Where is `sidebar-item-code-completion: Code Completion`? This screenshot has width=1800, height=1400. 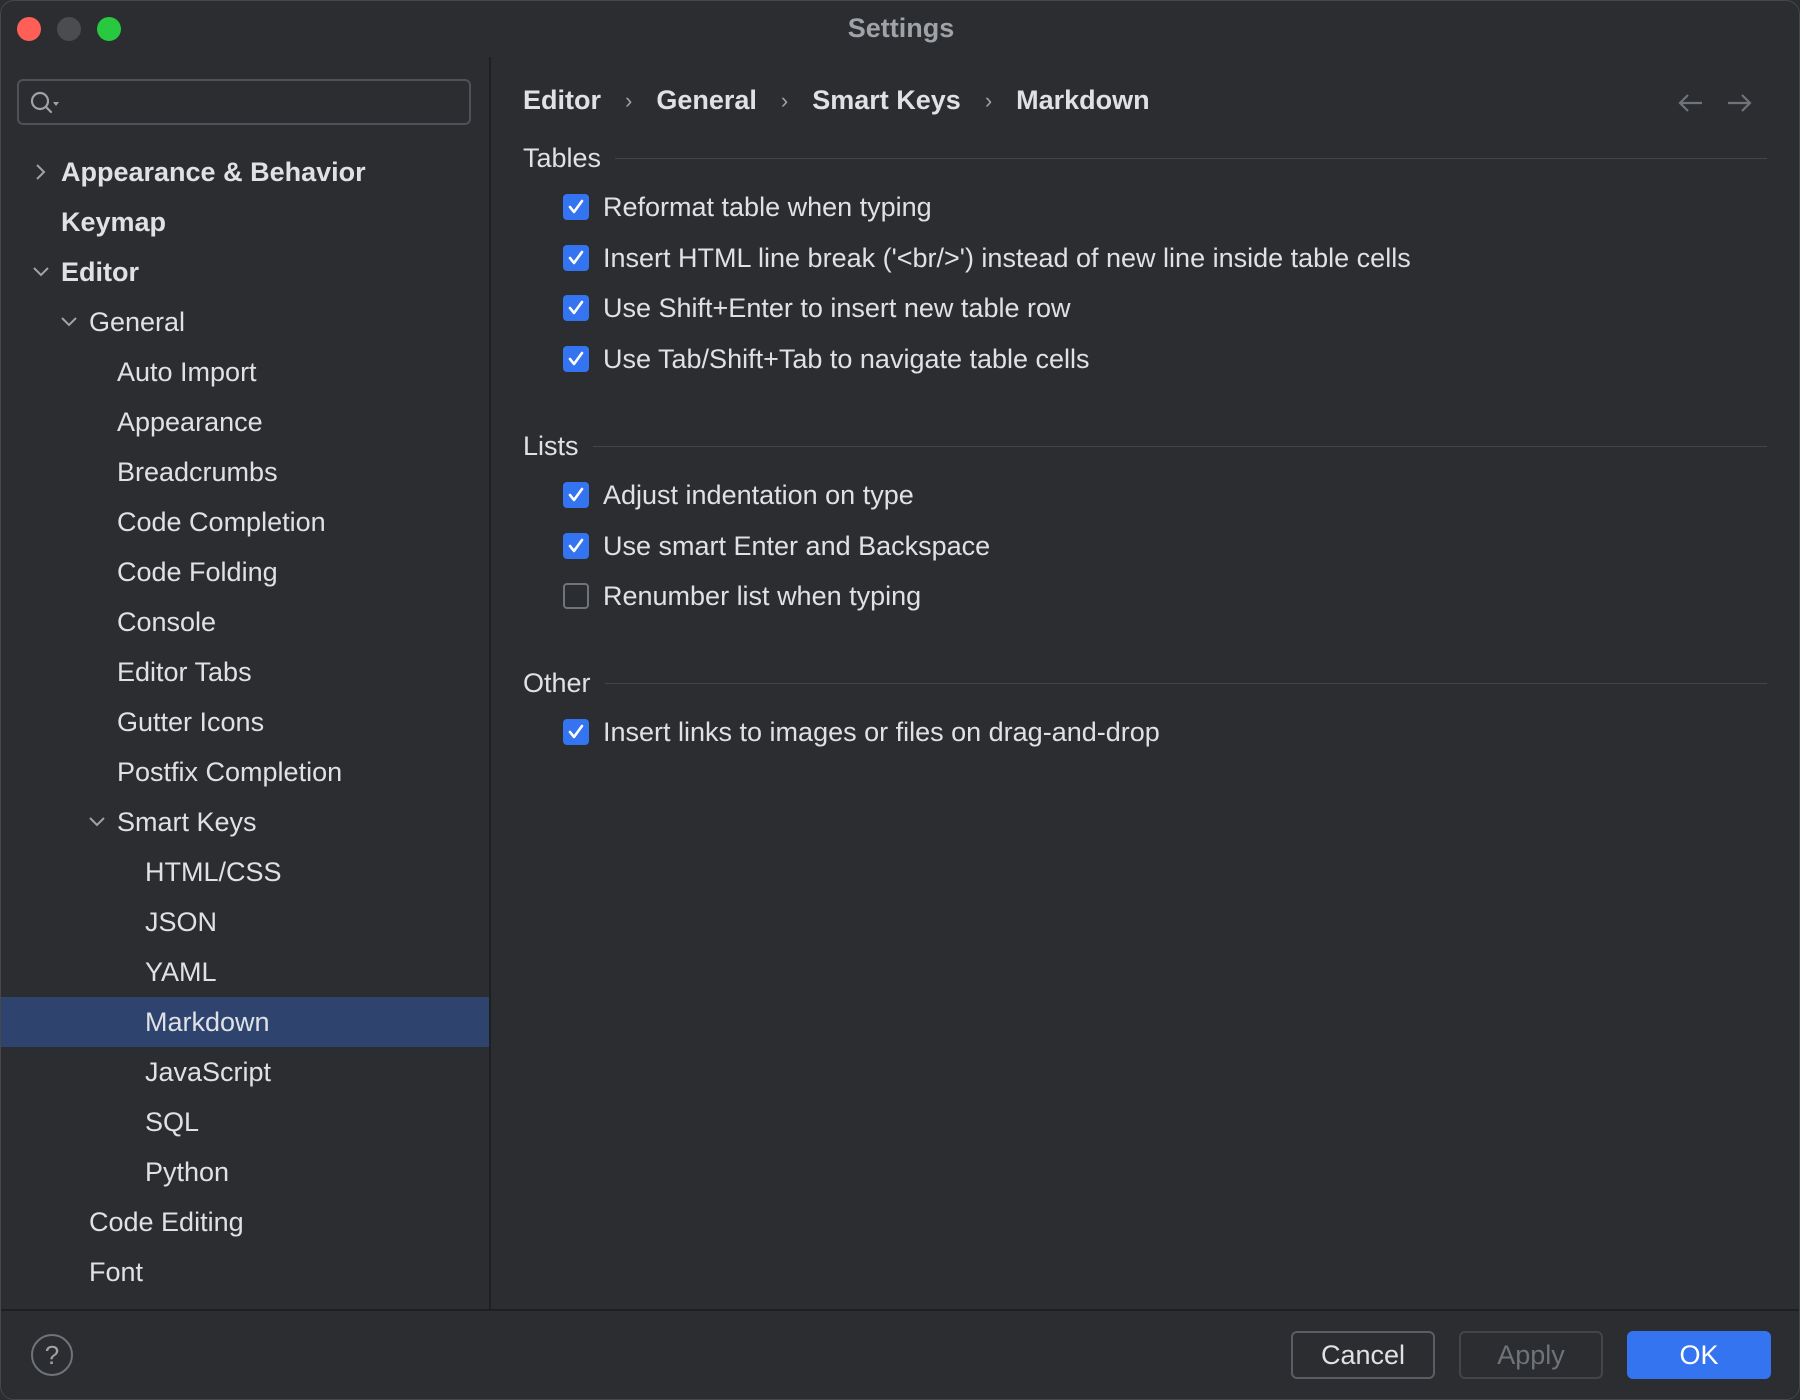
sidebar-item-code-completion: Code Completion is located at coordinates (245, 522).